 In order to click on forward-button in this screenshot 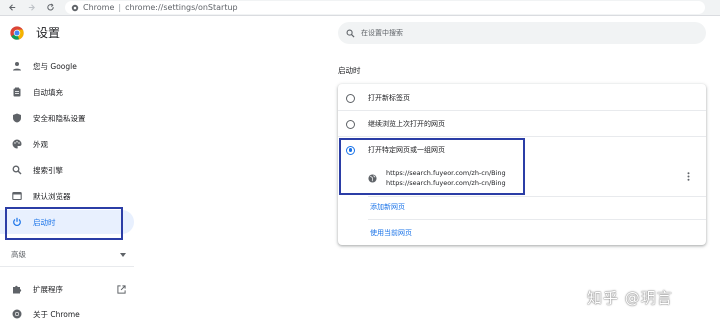, I will do `click(31, 8)`.